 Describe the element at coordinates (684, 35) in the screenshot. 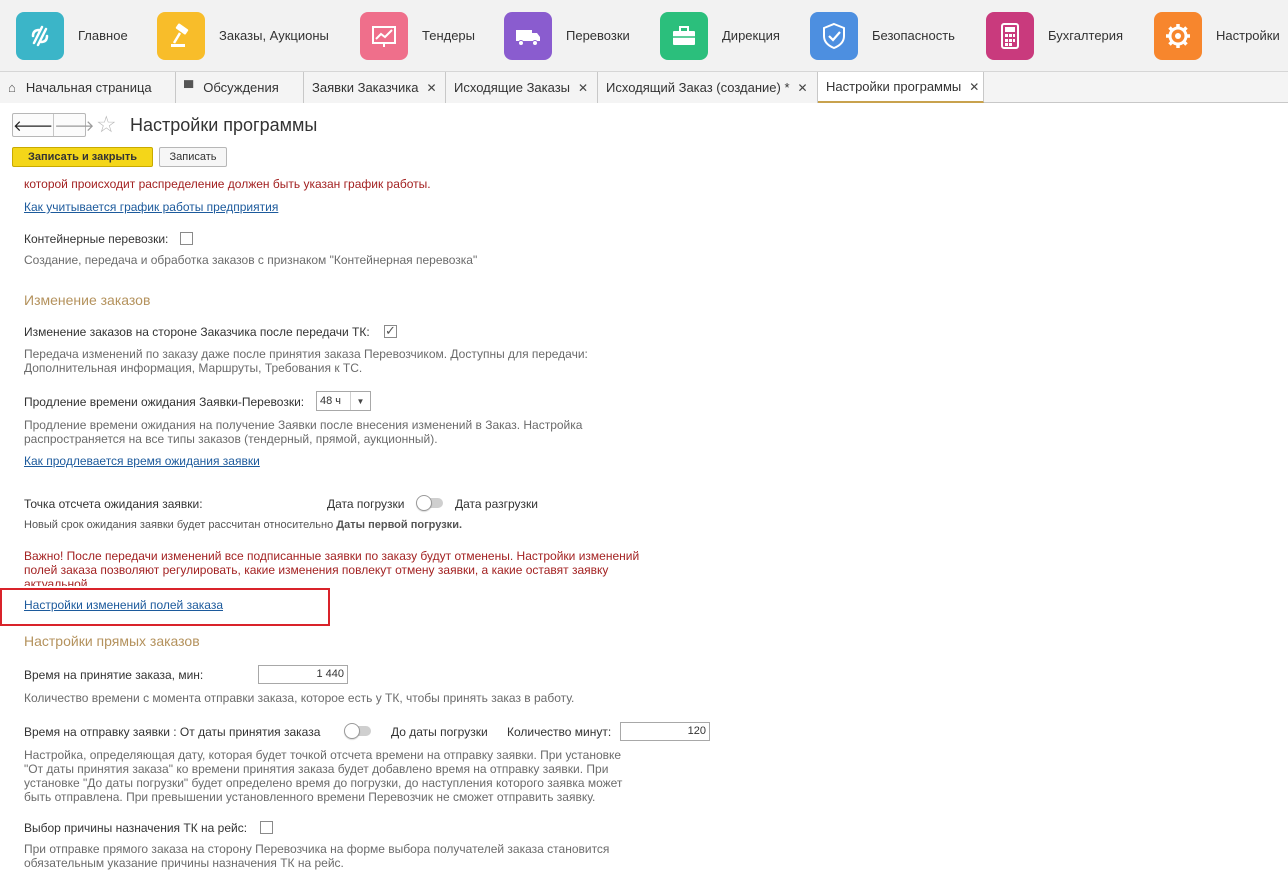

I see `briefcase-icon` at that location.